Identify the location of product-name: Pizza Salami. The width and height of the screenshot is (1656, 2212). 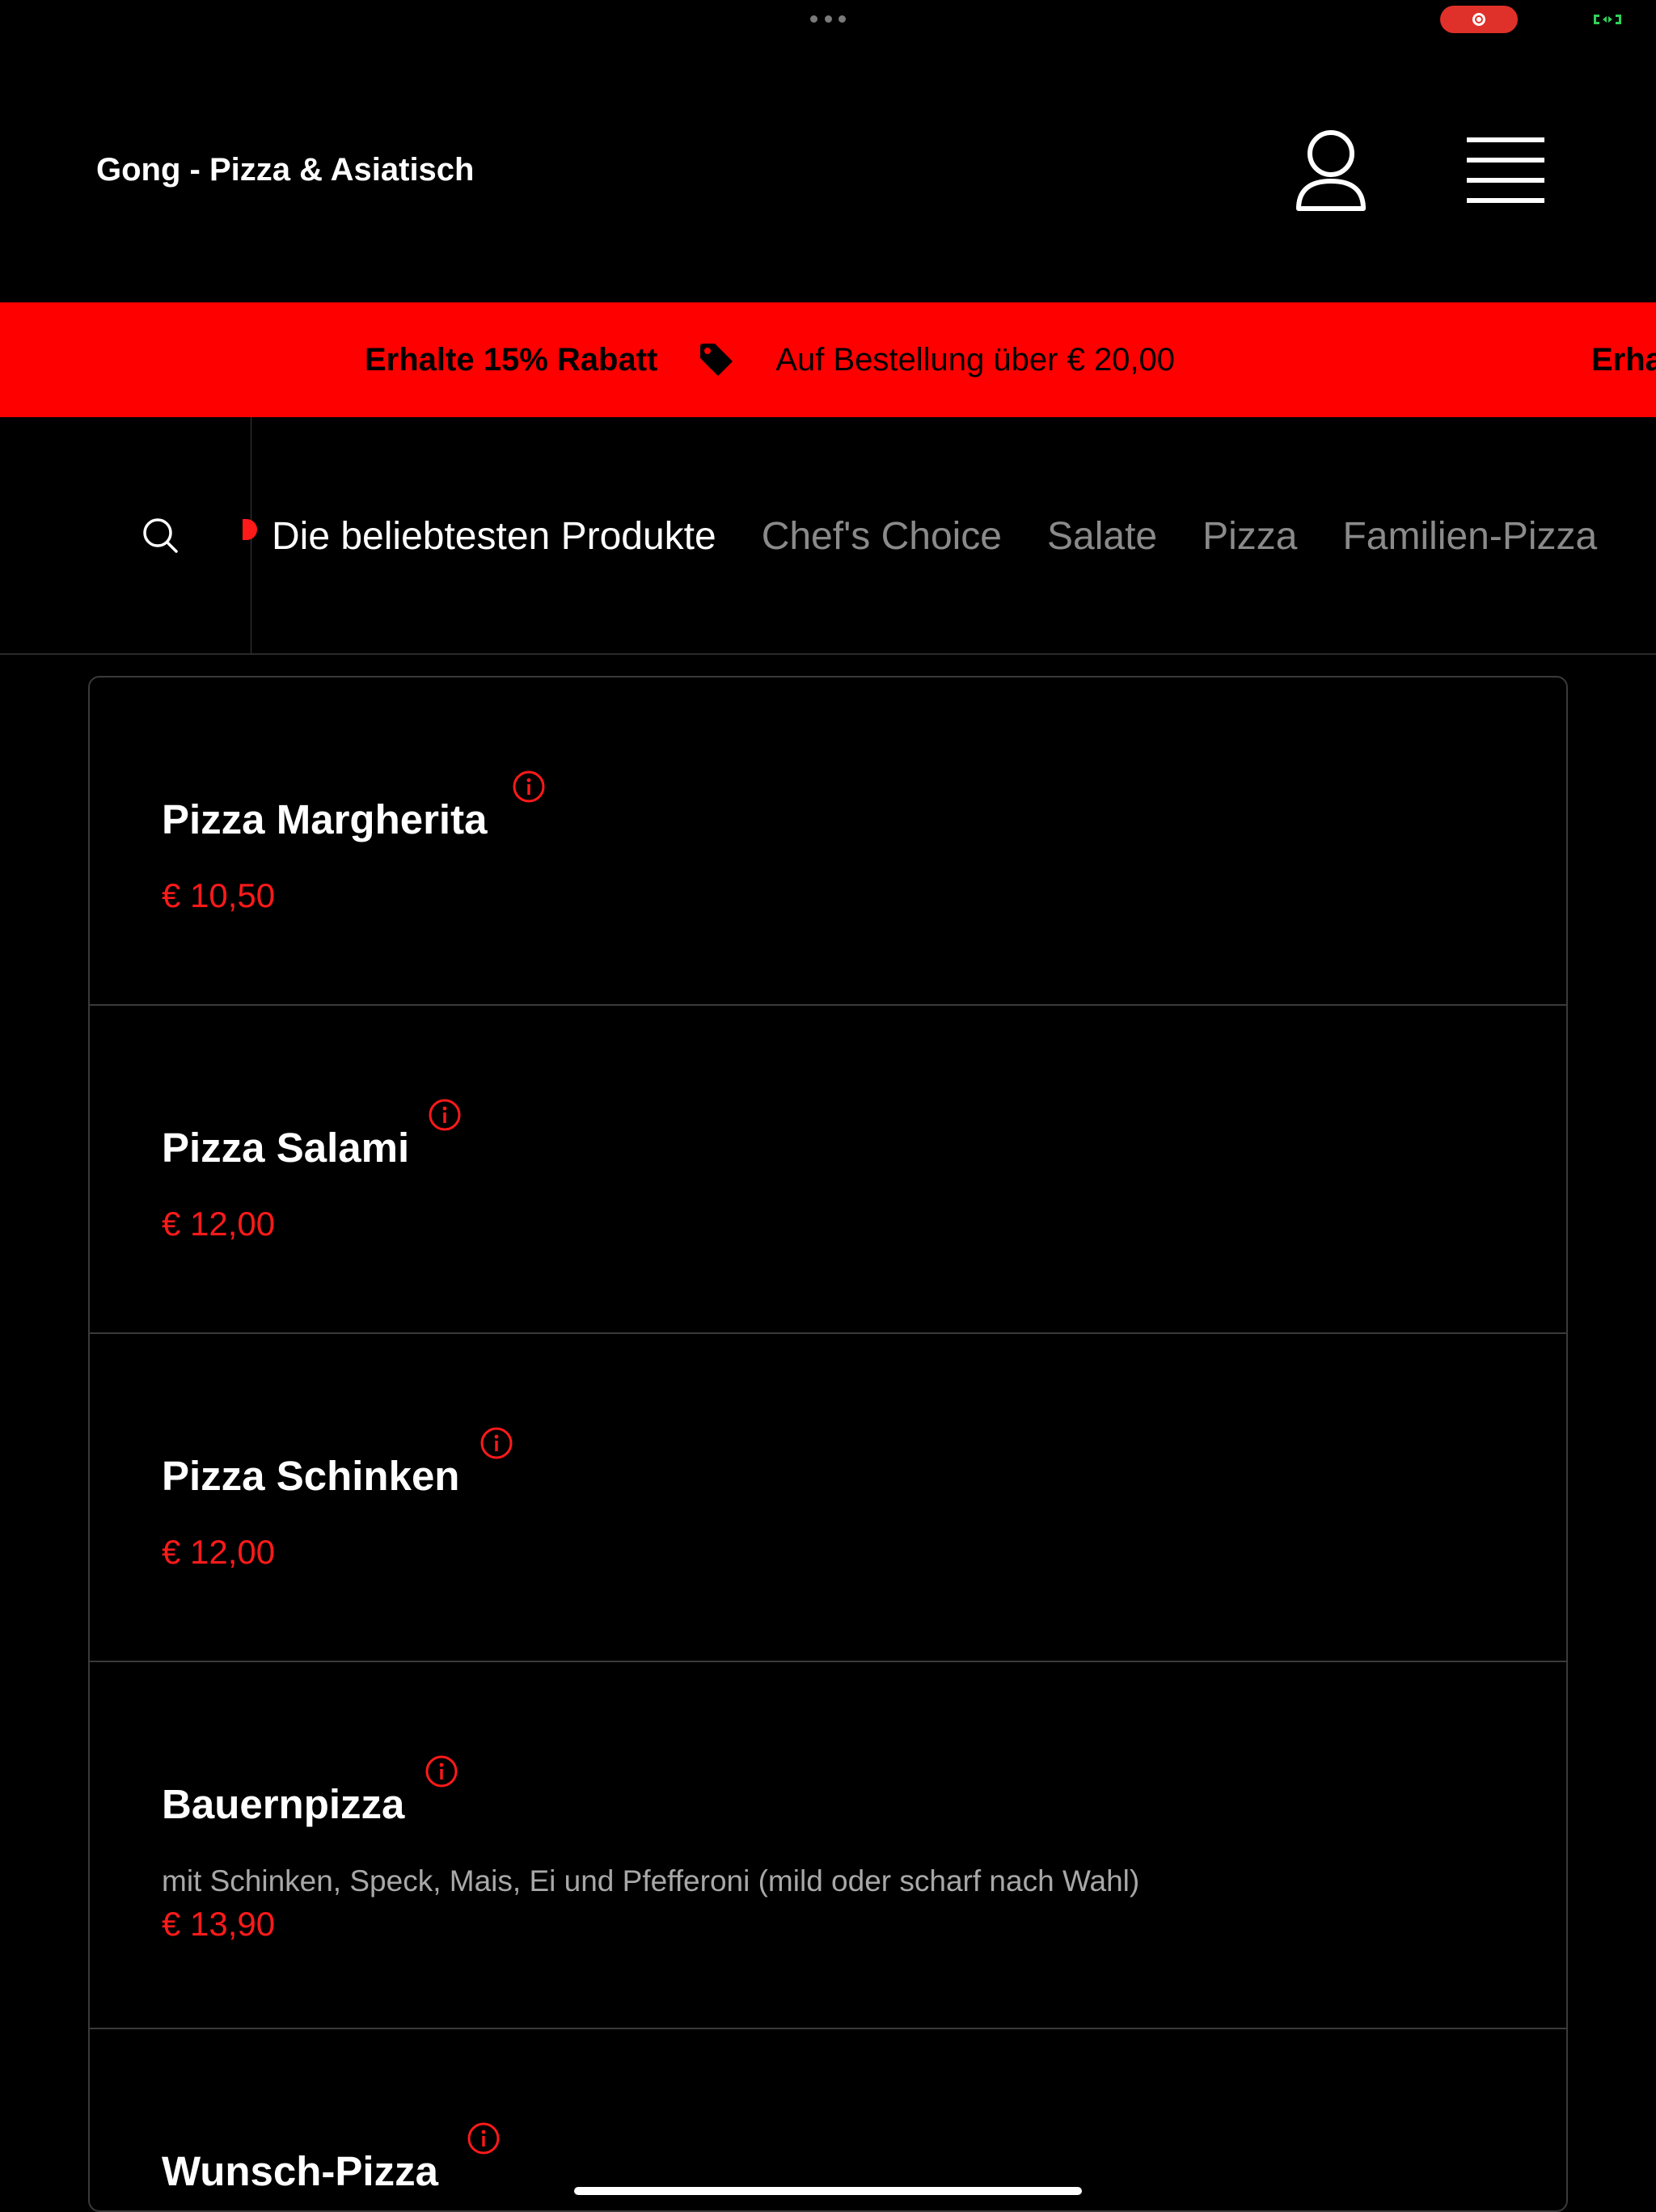
(286, 1148).